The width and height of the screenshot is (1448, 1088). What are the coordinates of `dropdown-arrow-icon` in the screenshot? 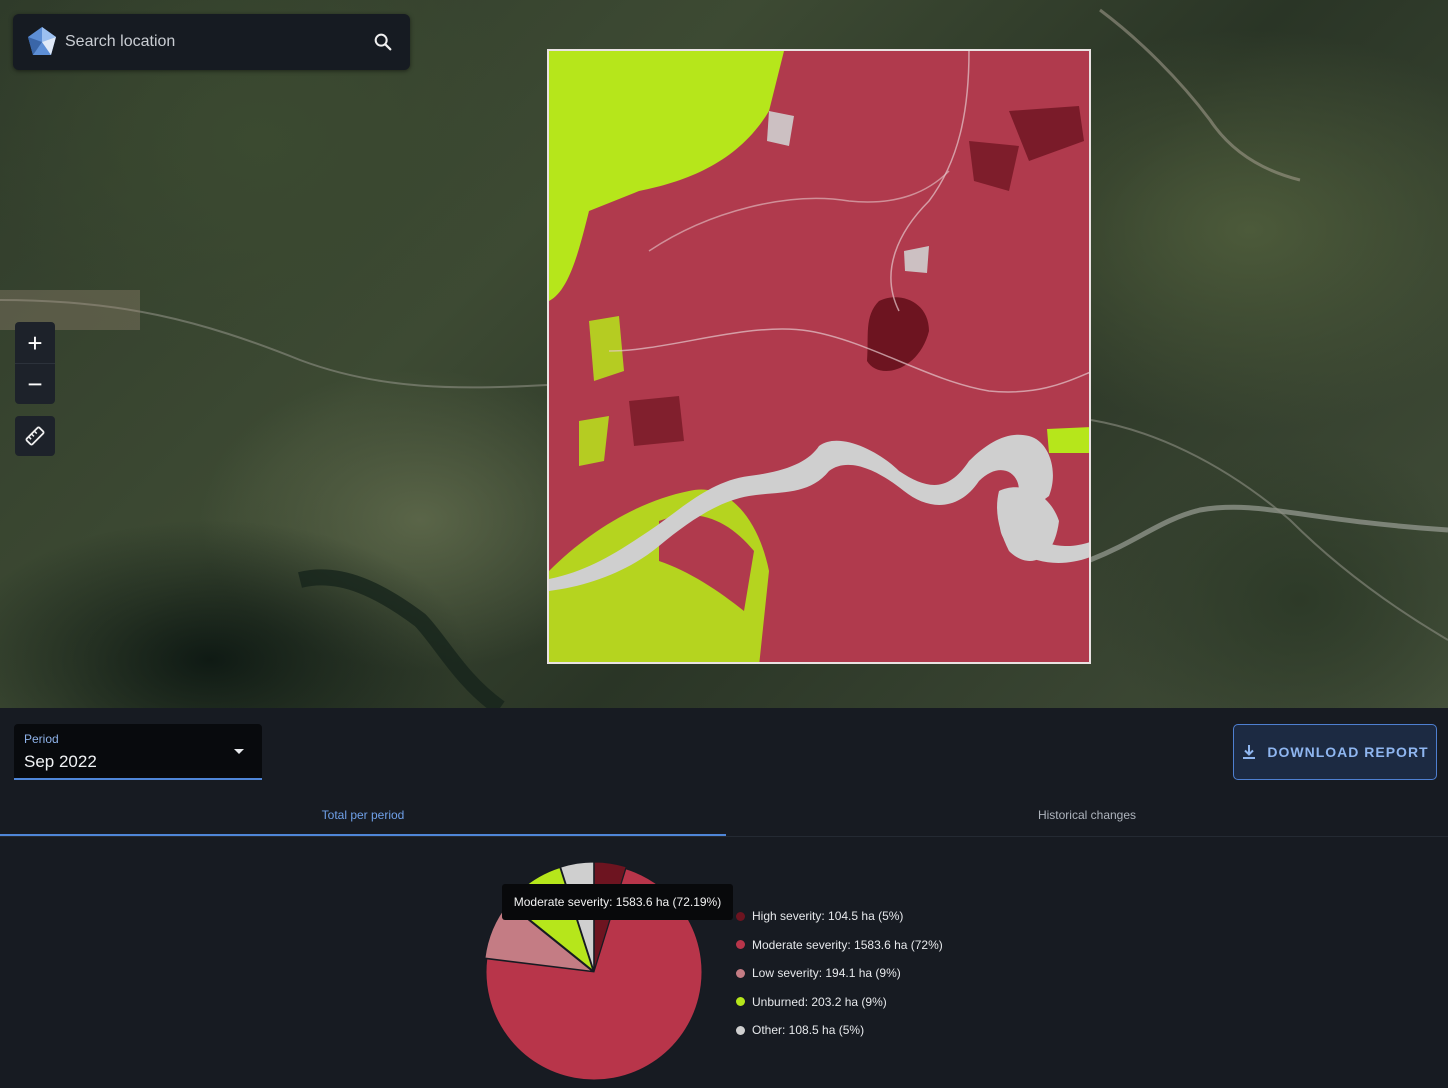 It's located at (239, 751).